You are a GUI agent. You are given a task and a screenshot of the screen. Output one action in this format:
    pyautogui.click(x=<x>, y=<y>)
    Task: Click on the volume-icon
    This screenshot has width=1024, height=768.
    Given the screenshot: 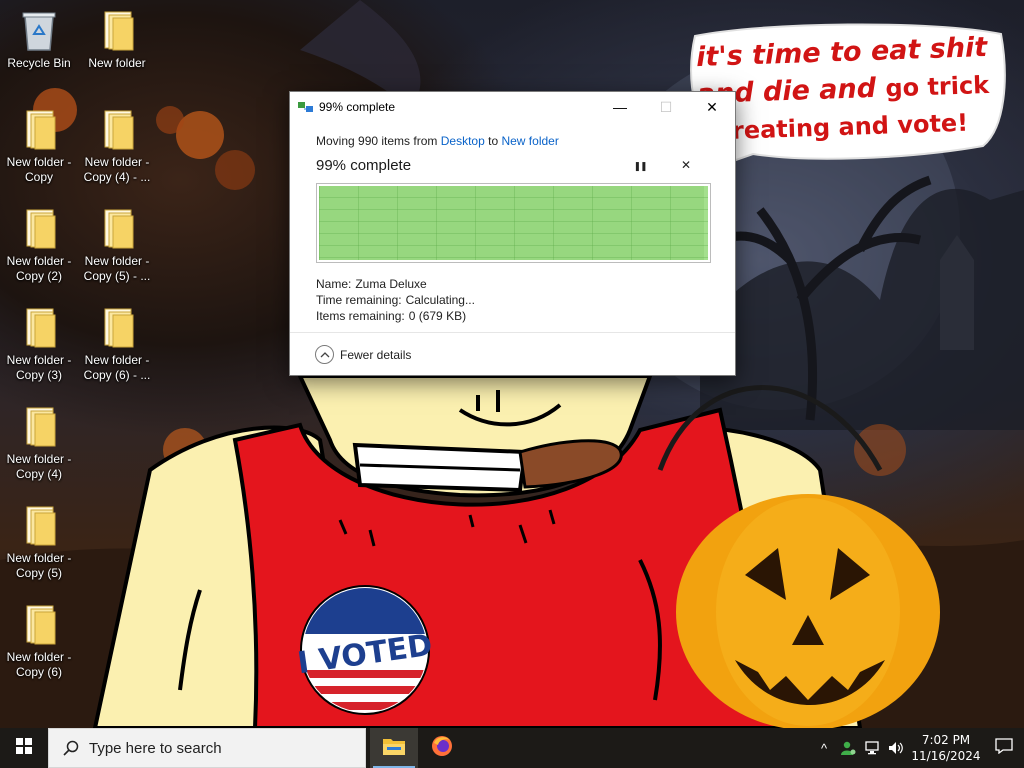 What is the action you would take?
    pyautogui.click(x=896, y=748)
    